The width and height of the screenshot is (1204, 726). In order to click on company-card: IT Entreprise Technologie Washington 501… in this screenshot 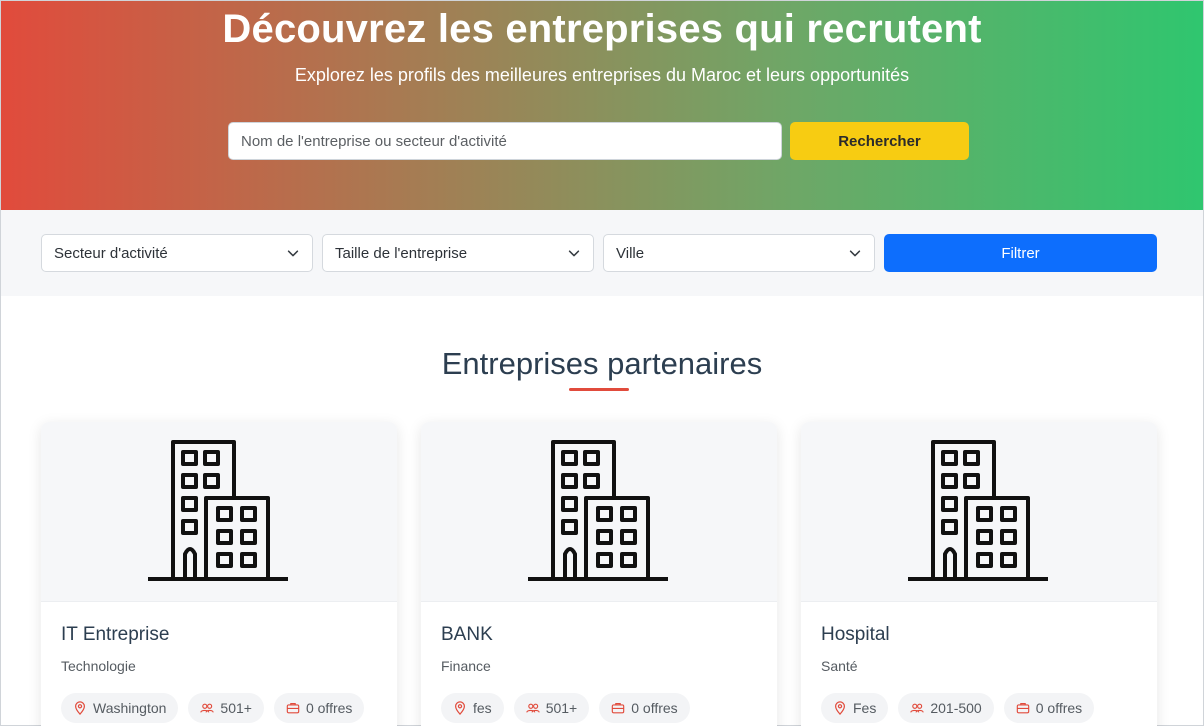, I will do `click(219, 574)`.